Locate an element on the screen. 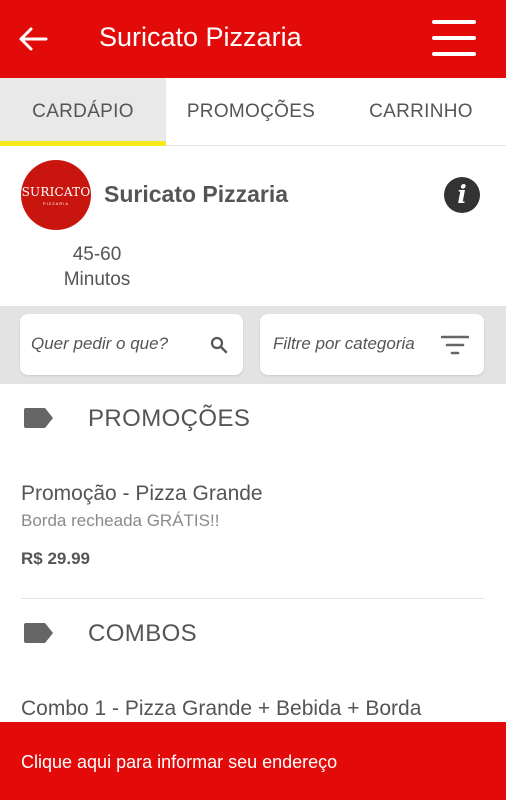 This screenshot has width=506, height=800. delivery-time-range: 45-60 is located at coordinates (97, 254).